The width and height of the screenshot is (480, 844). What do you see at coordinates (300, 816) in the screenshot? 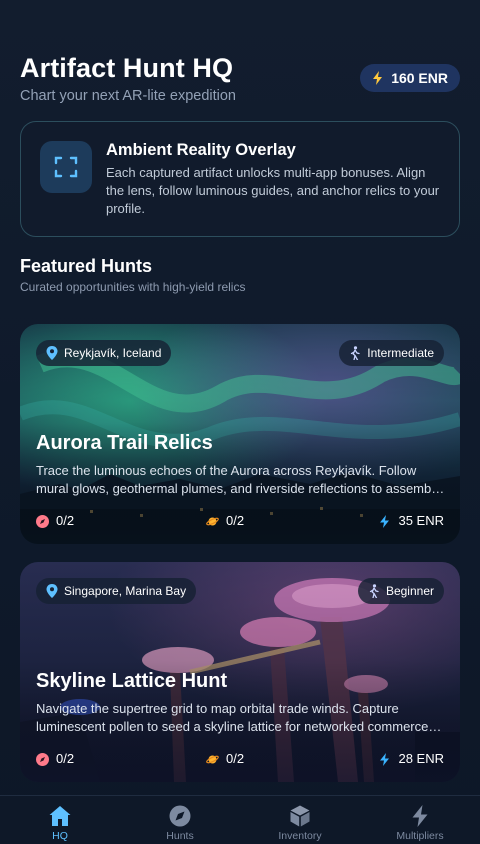
I see `cube-icon` at bounding box center [300, 816].